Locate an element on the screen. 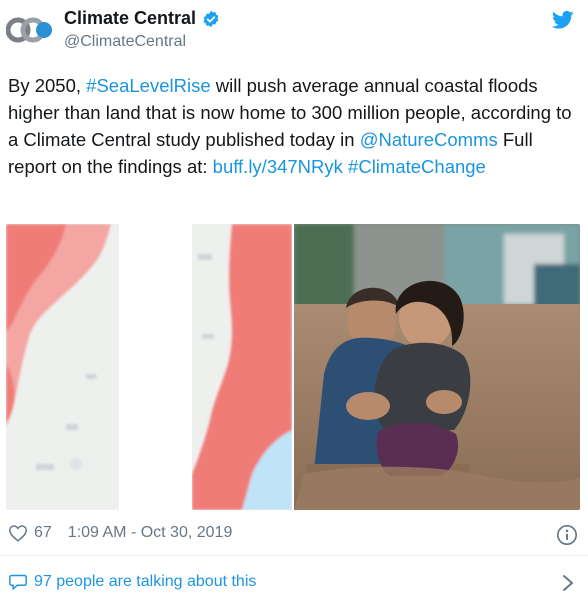 The height and width of the screenshot is (601, 588). mention-naturecomms-link: @NatureComms is located at coordinates (429, 139).